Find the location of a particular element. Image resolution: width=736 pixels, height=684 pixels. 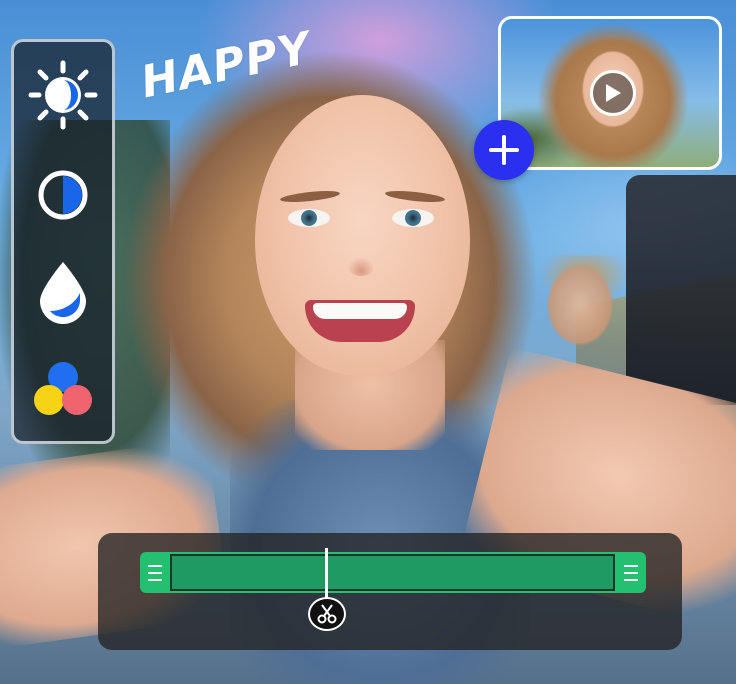

saturation-icon is located at coordinates (63, 293).